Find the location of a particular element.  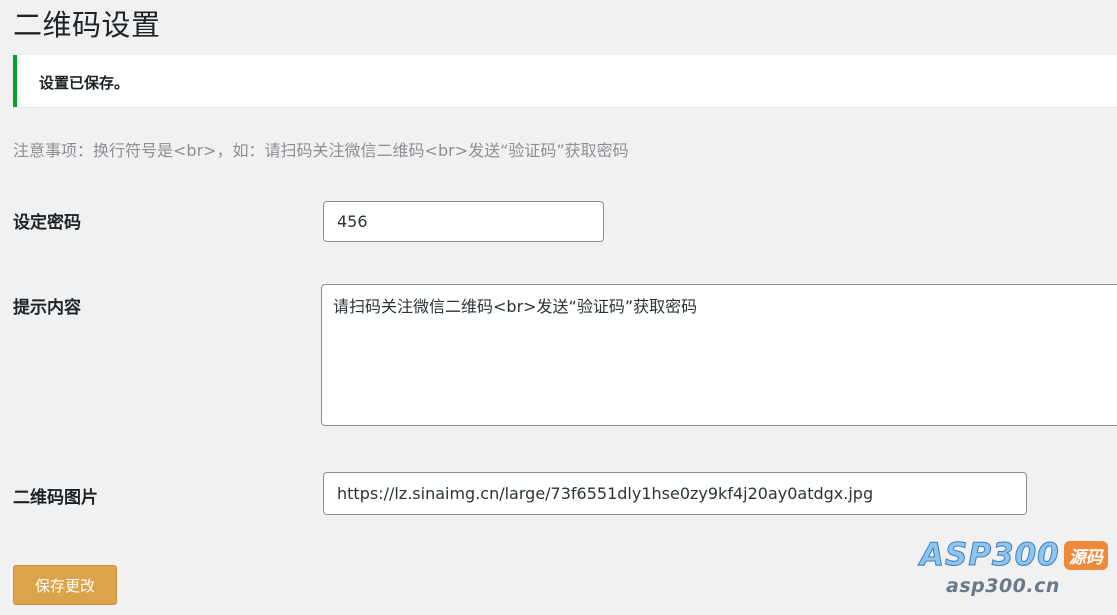

password-label: 设定密码 is located at coordinates (47, 223).